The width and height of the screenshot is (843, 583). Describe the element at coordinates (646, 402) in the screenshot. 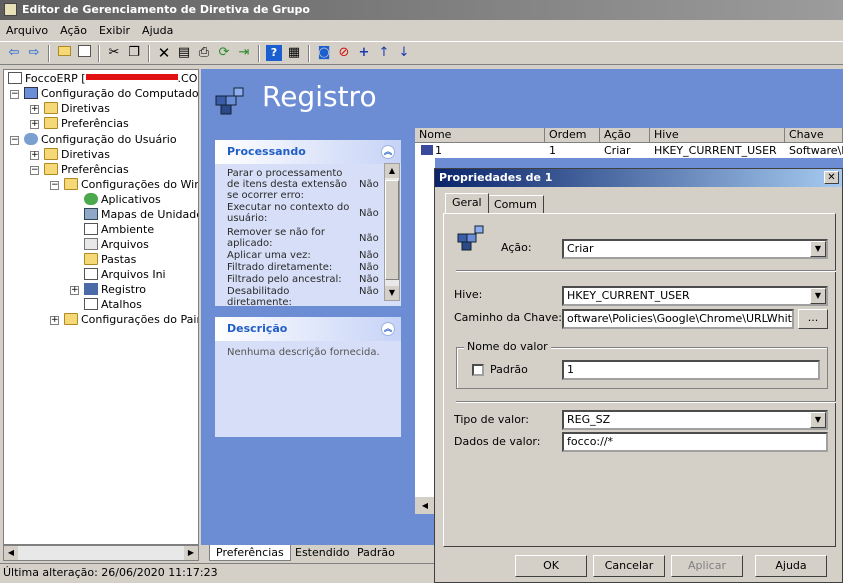

I see `divider` at that location.